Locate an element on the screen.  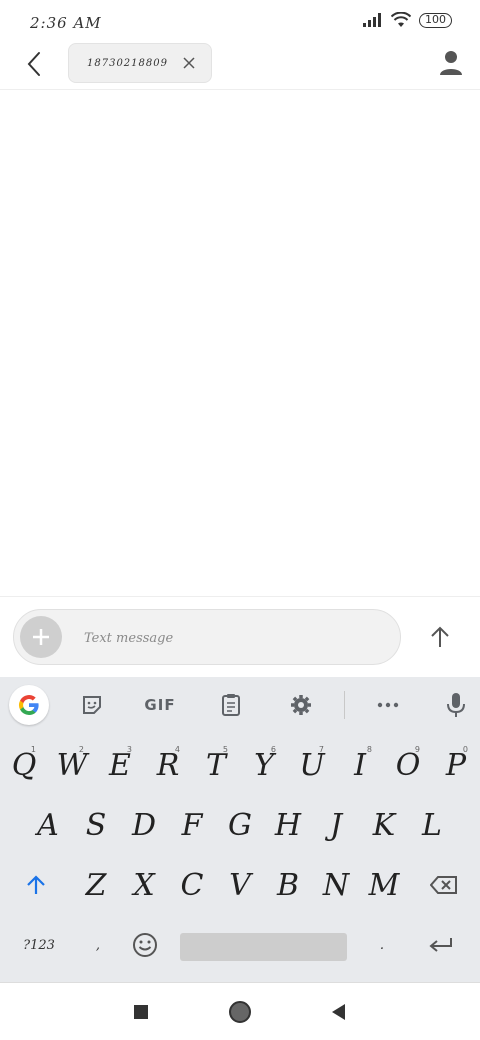
key-a: A is located at coordinates (48, 825).